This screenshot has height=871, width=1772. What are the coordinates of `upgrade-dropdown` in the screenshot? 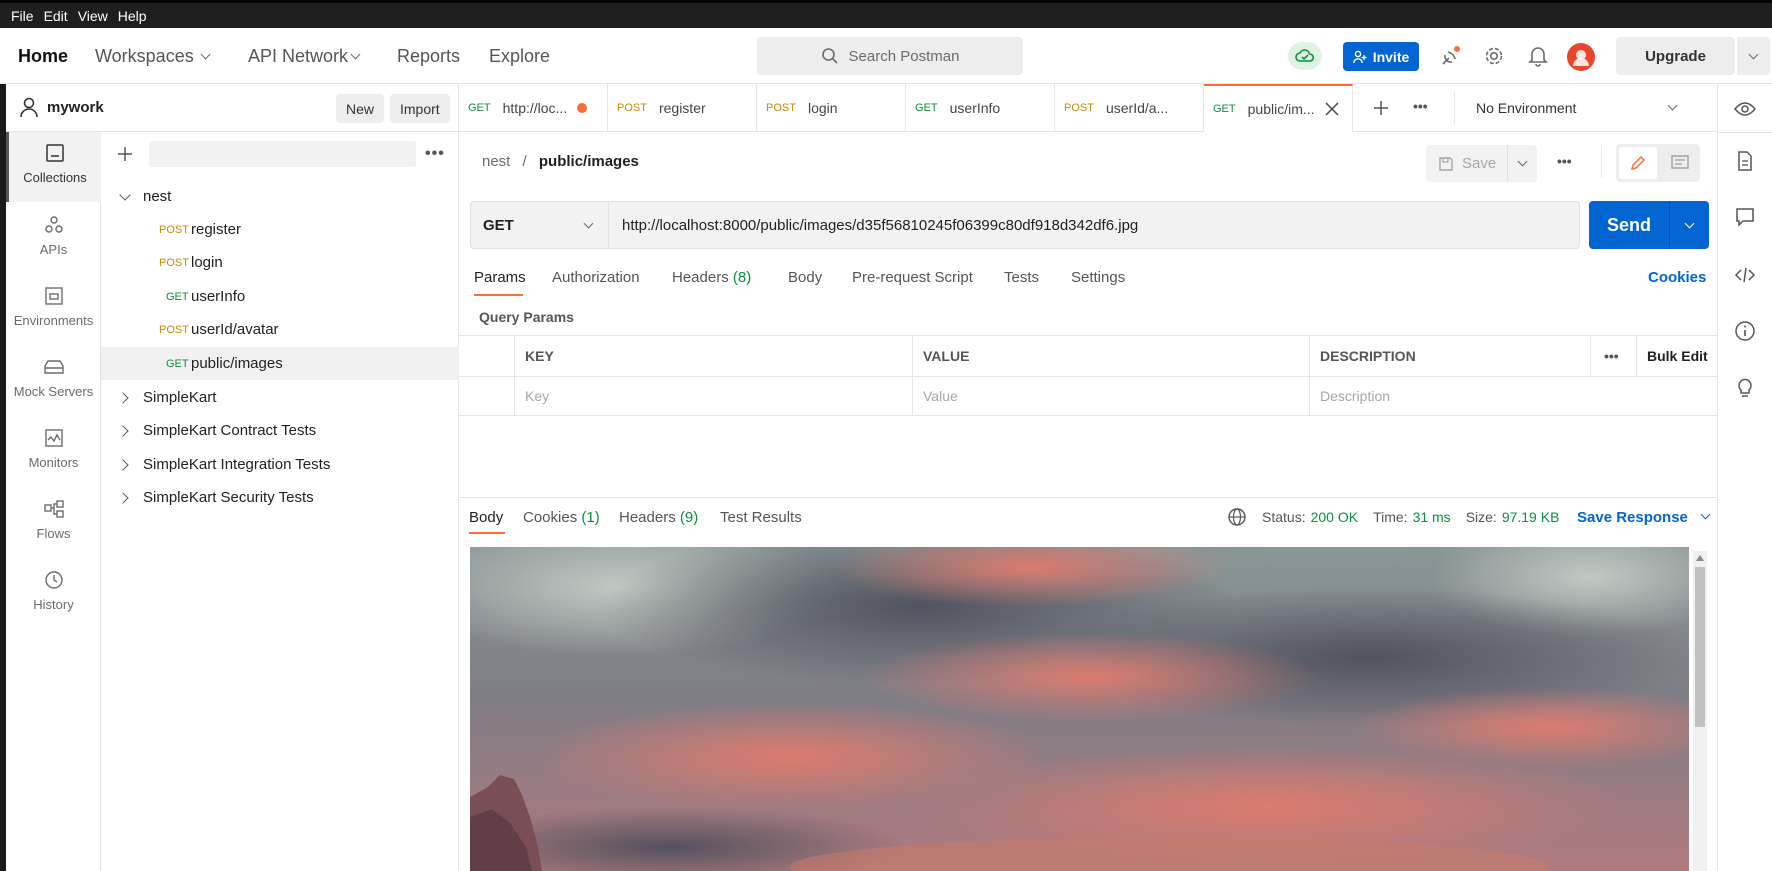 It's located at (1753, 56).